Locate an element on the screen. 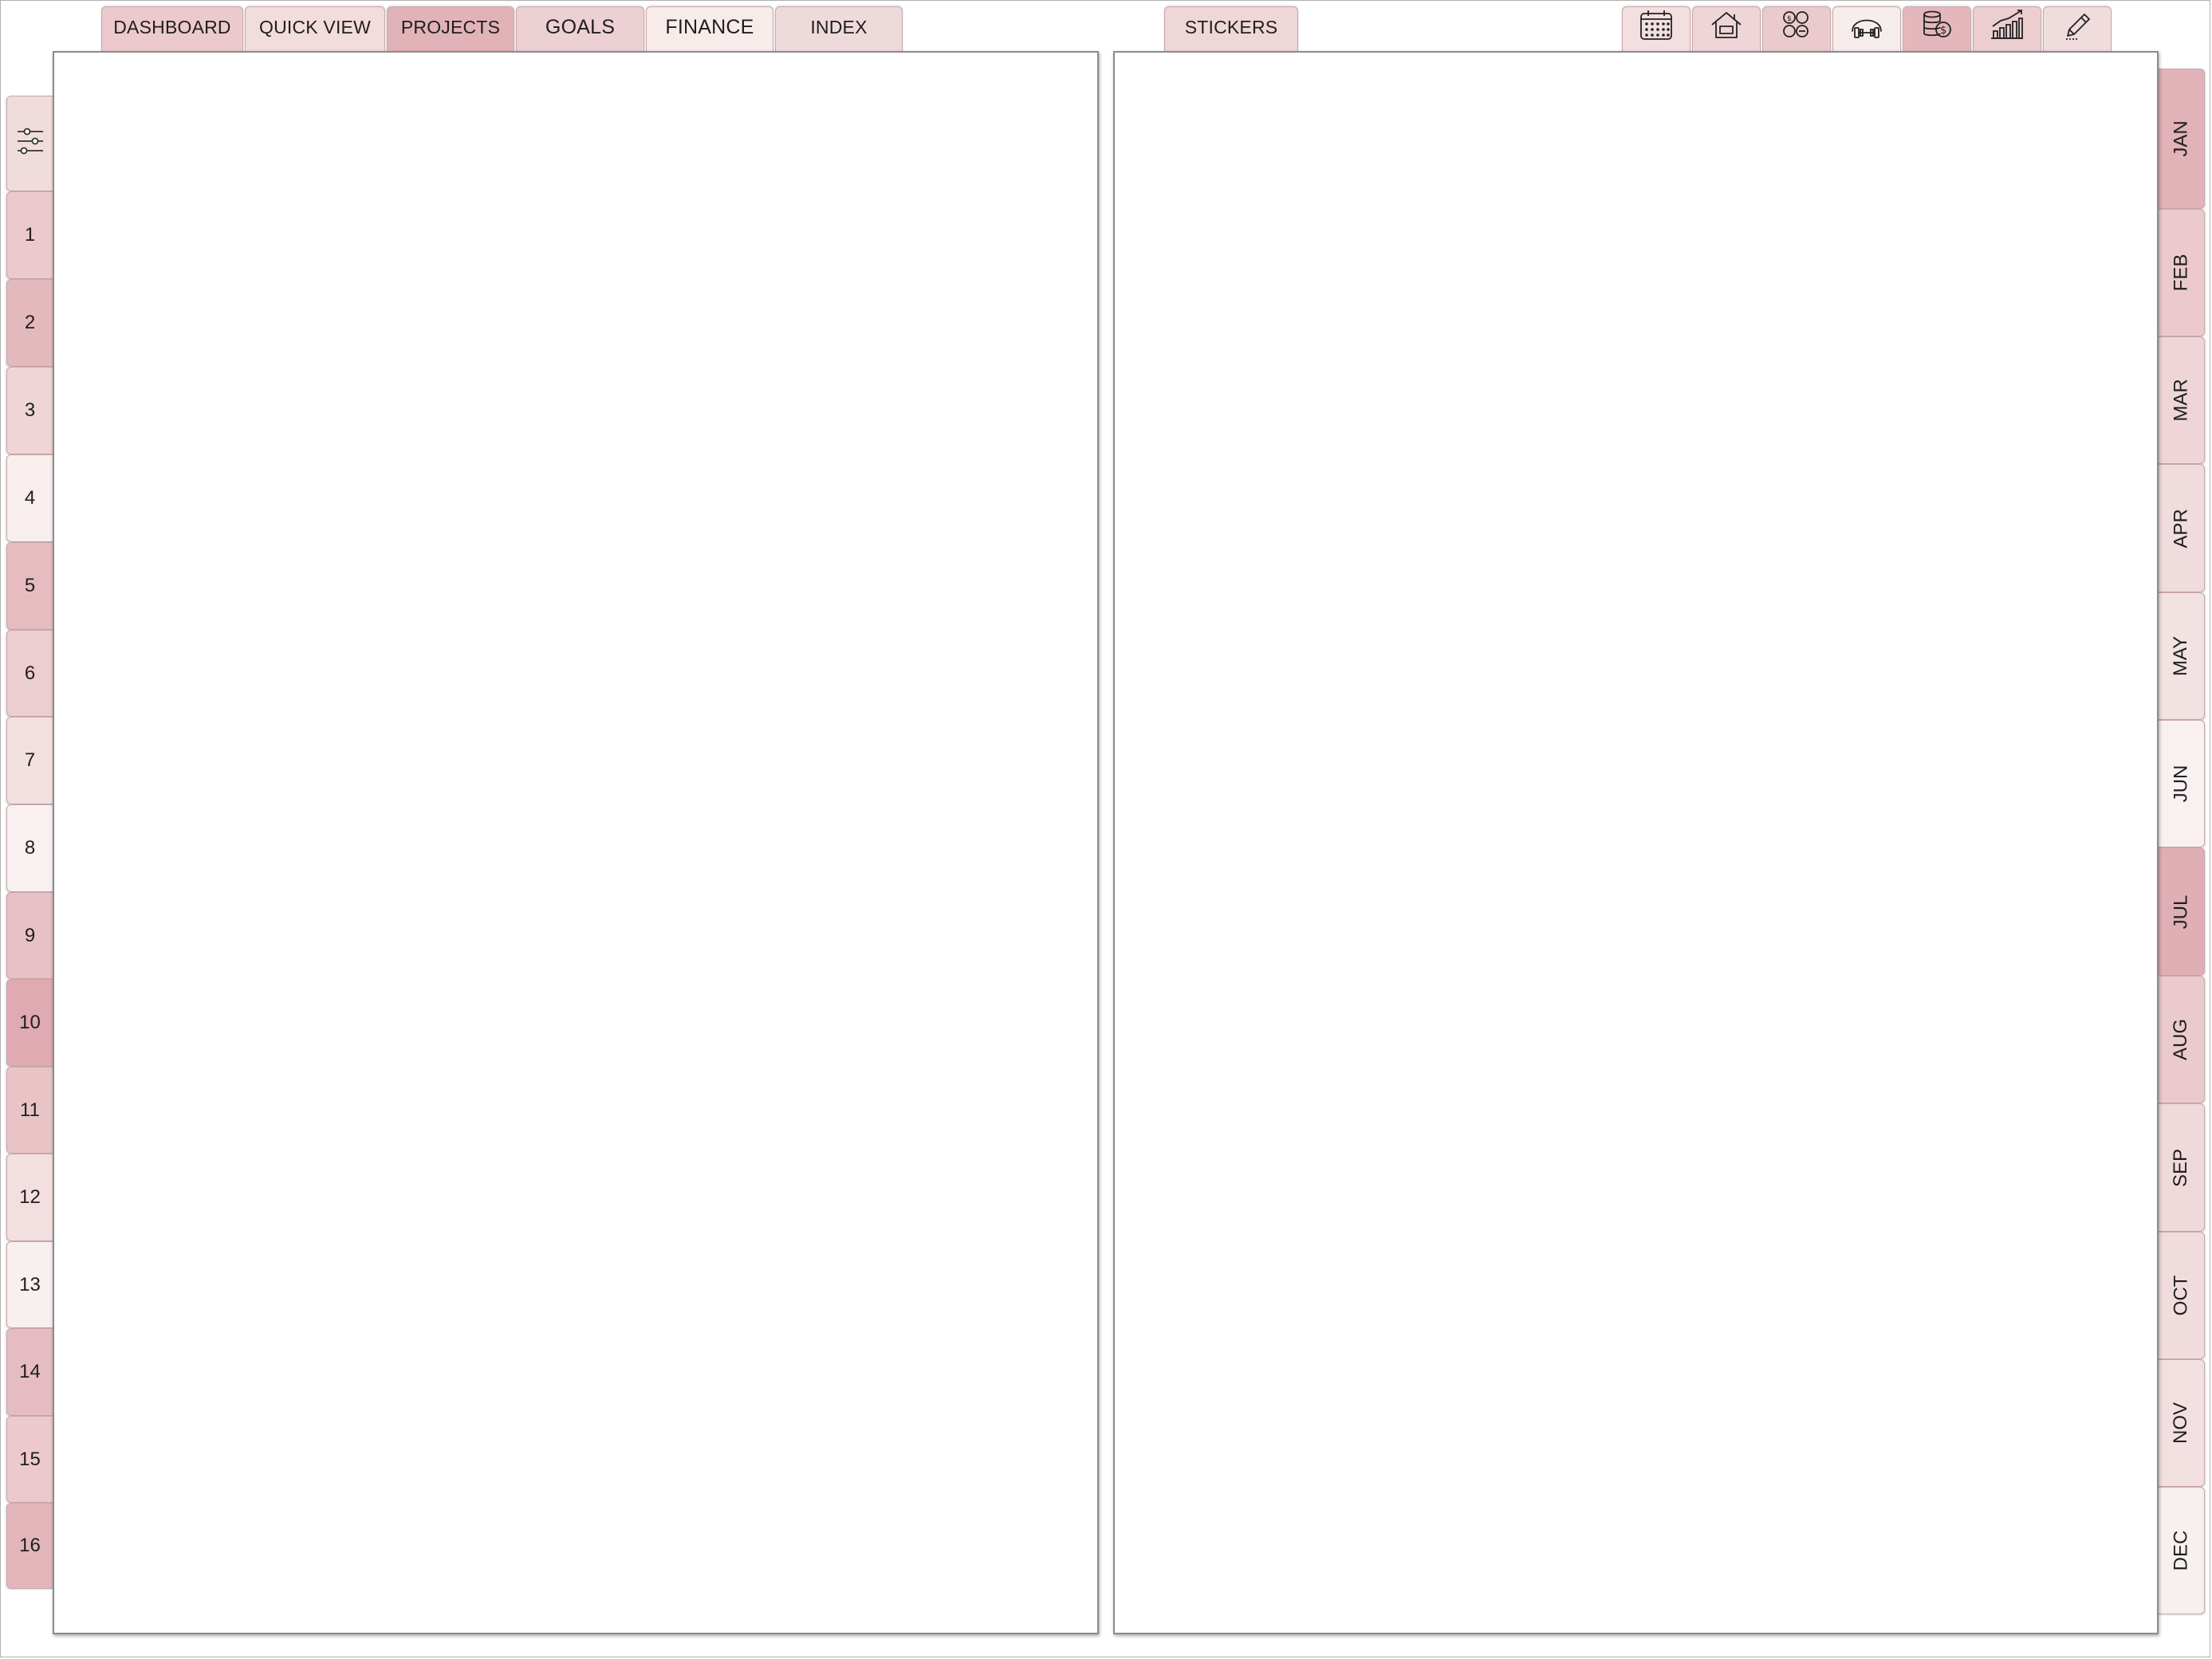 The height and width of the screenshot is (1659, 2212). growth-chart-icon is located at coordinates (2007, 28).